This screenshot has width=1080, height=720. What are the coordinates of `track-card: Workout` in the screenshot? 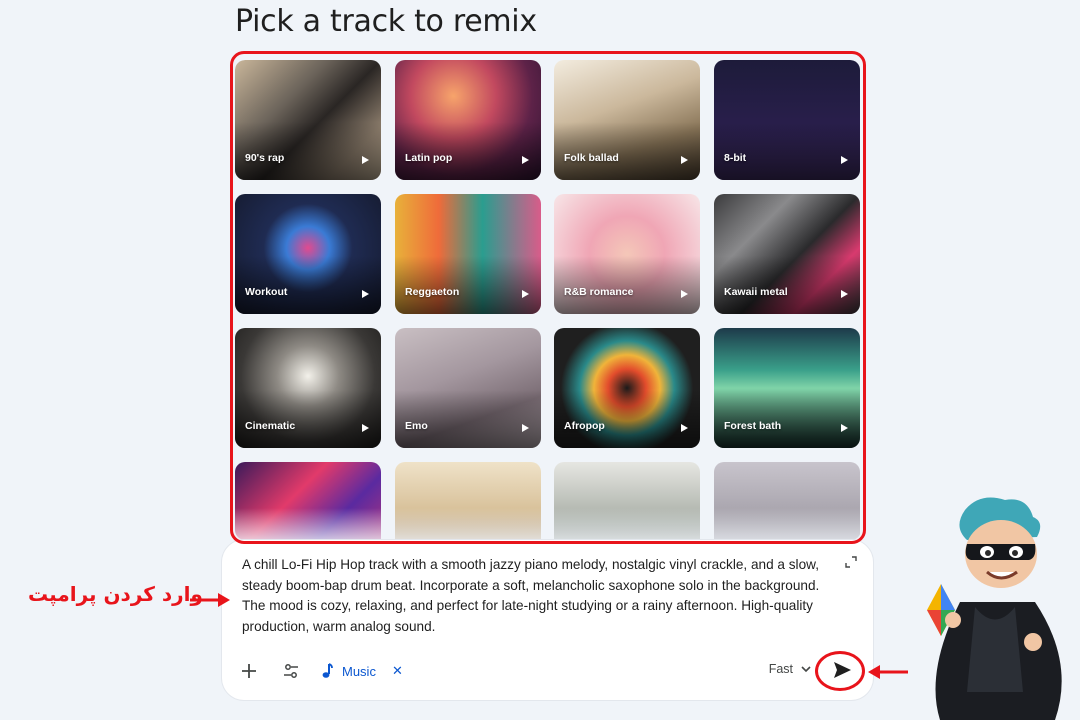 It's located at (308, 254).